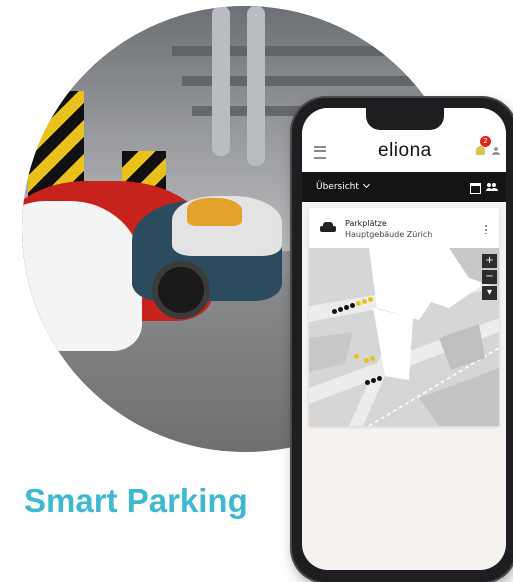  I want to click on parking-map: + − ▾, so click(404, 337).